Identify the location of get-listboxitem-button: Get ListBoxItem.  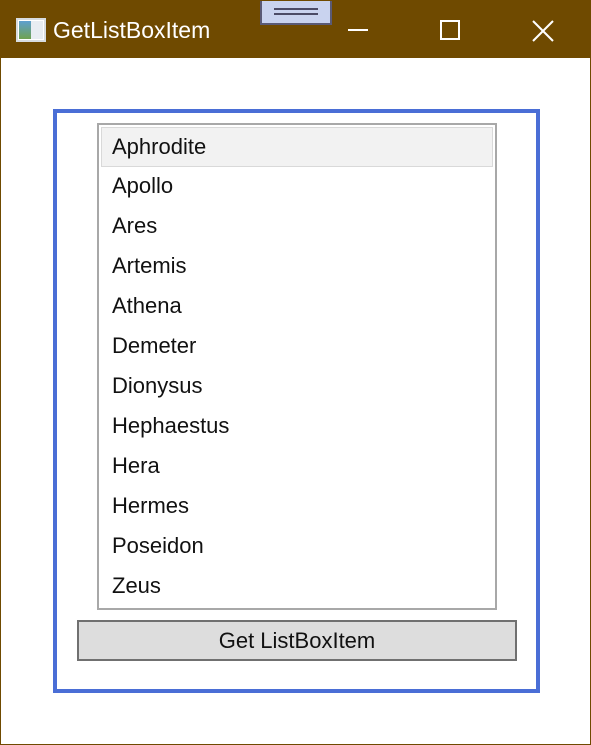
(297, 640).